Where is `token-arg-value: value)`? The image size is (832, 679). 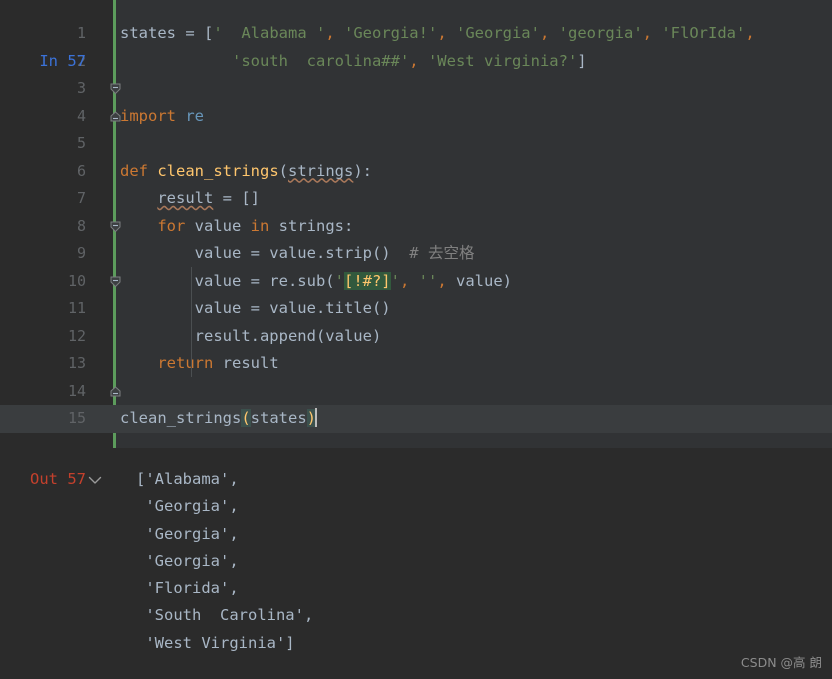 token-arg-value: value) is located at coordinates (479, 280).